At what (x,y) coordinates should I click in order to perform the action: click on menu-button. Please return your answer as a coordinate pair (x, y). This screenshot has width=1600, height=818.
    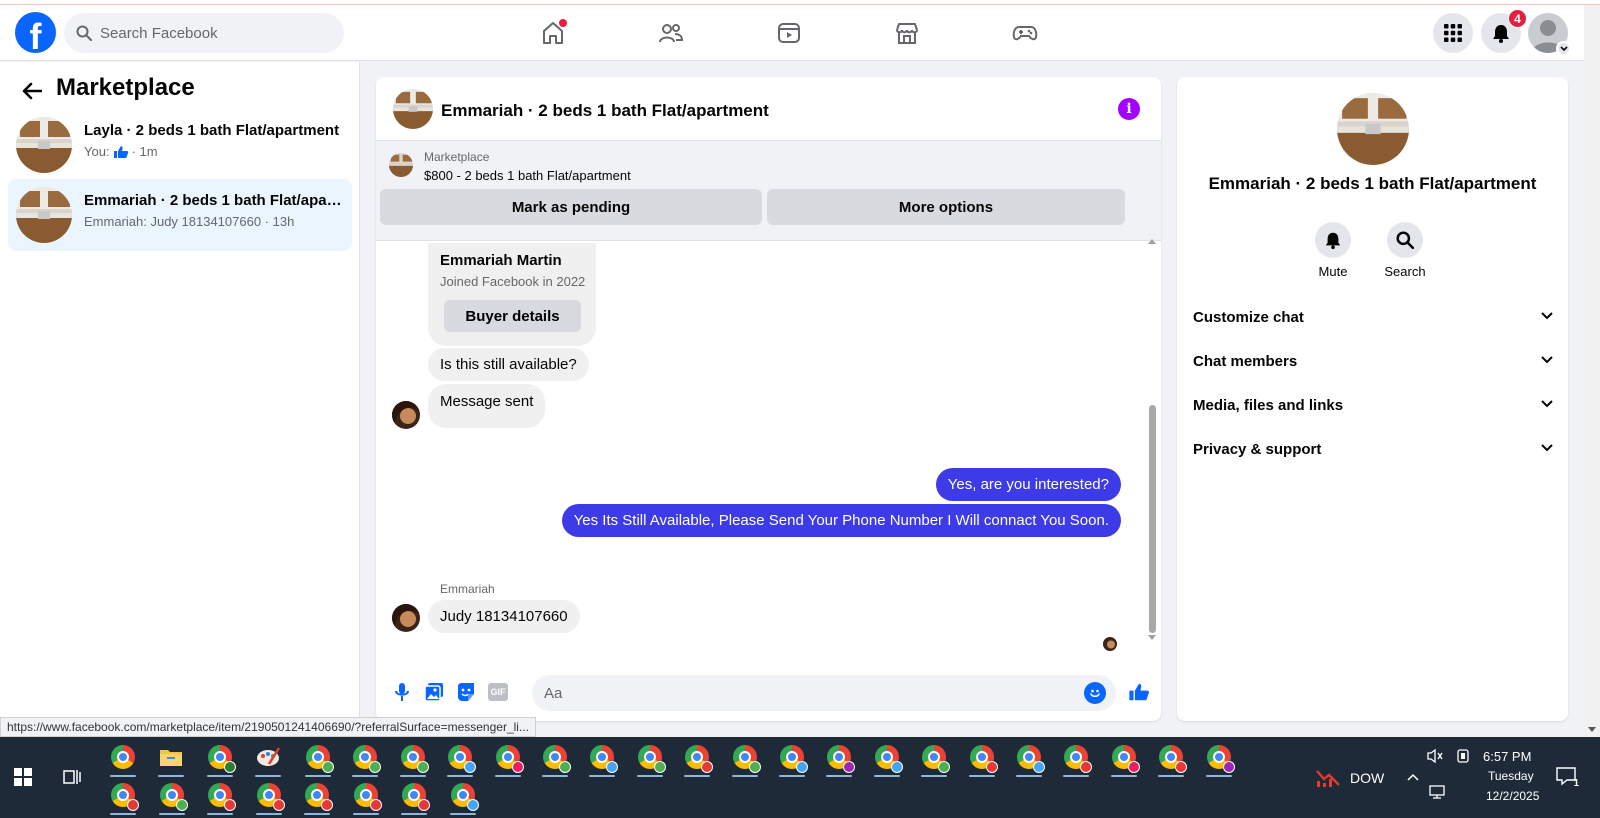
    Looking at the image, I should click on (1453, 33).